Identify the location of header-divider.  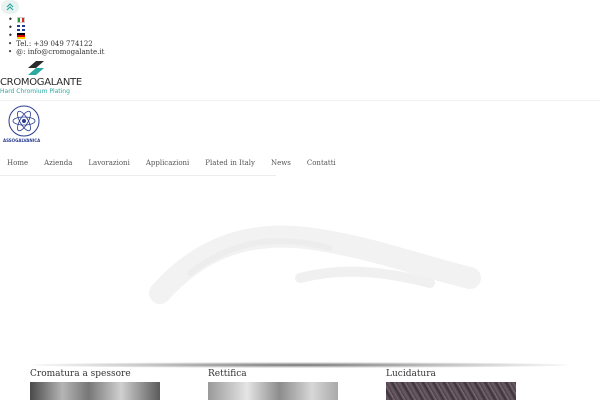
(300, 100).